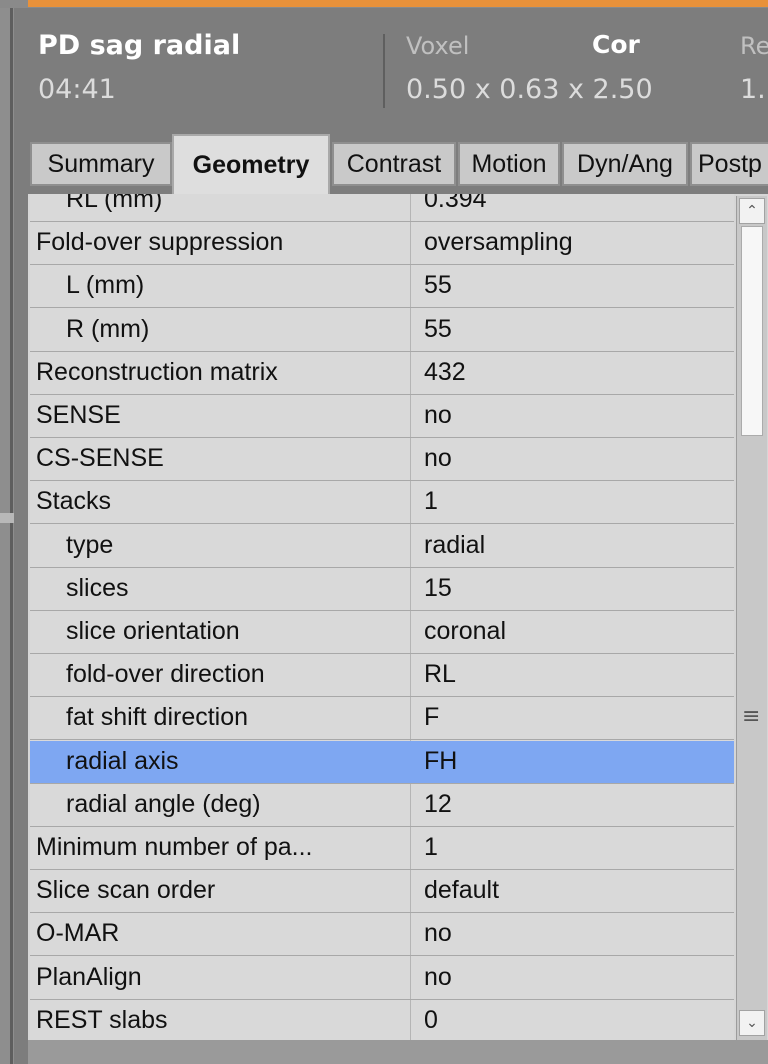 The width and height of the screenshot is (768, 1064). I want to click on re-value: 1., so click(753, 89).